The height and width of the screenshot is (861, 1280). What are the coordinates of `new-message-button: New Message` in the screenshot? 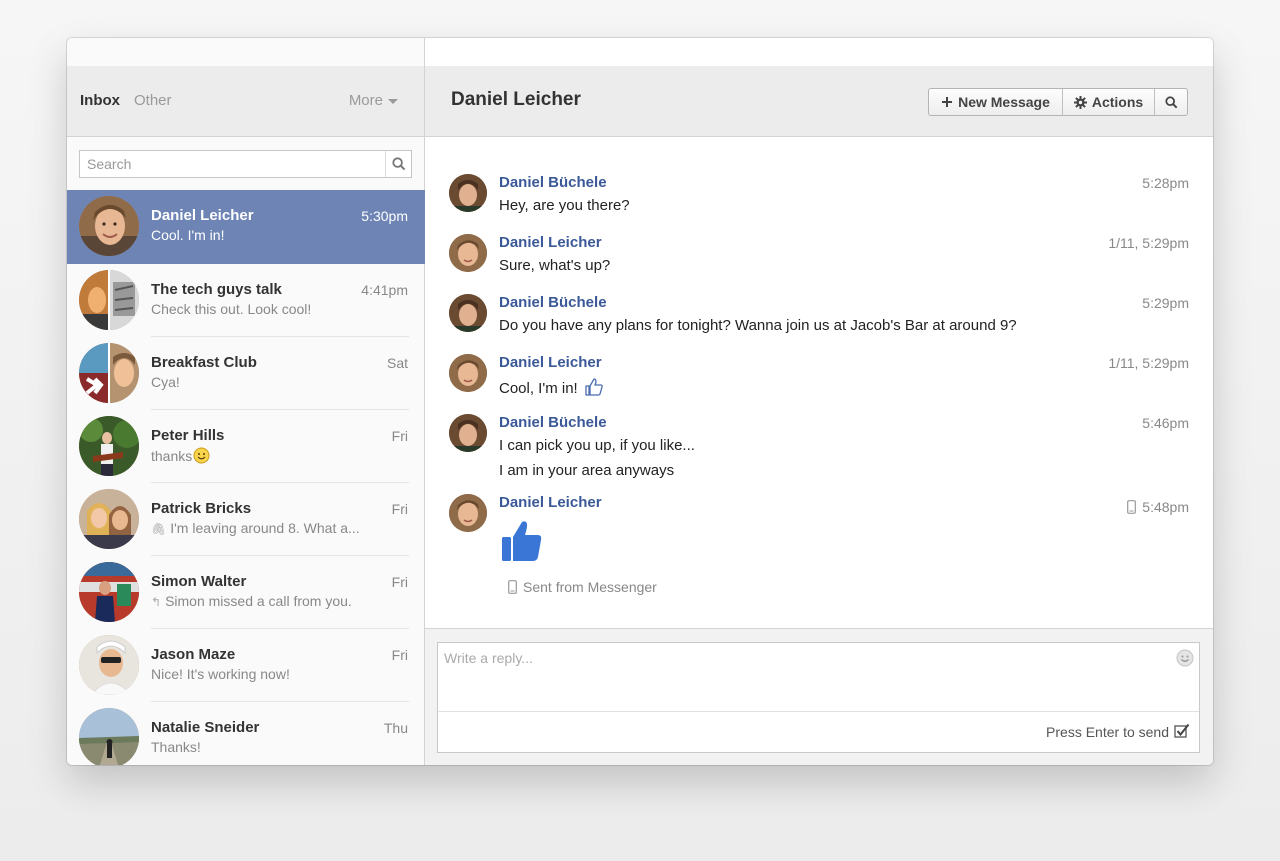 It's located at (995, 102).